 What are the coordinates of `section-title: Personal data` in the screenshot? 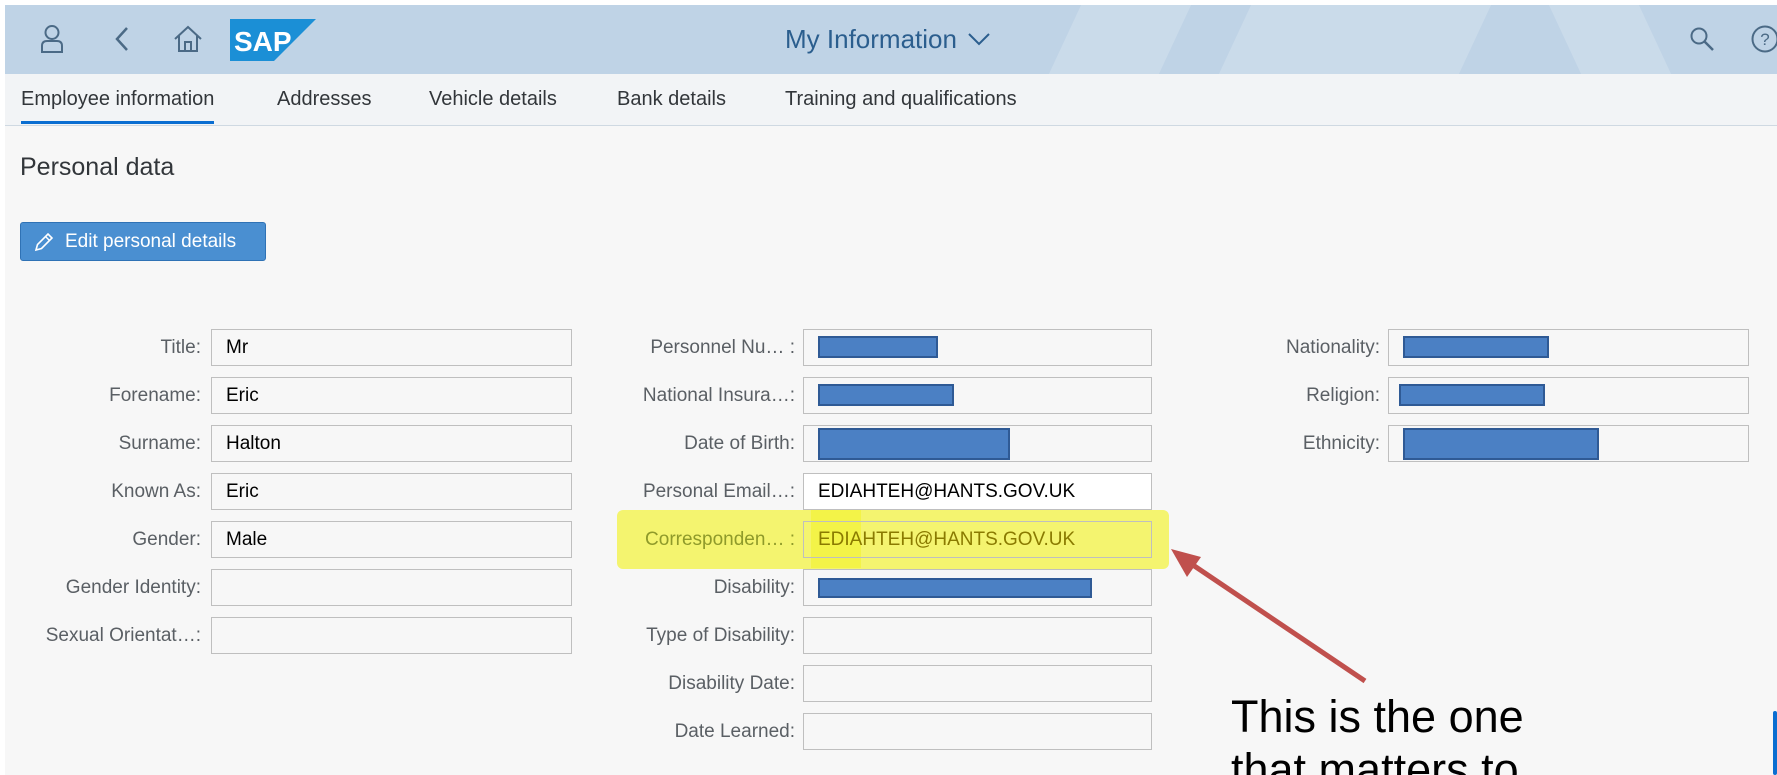 It's located at (97, 167).